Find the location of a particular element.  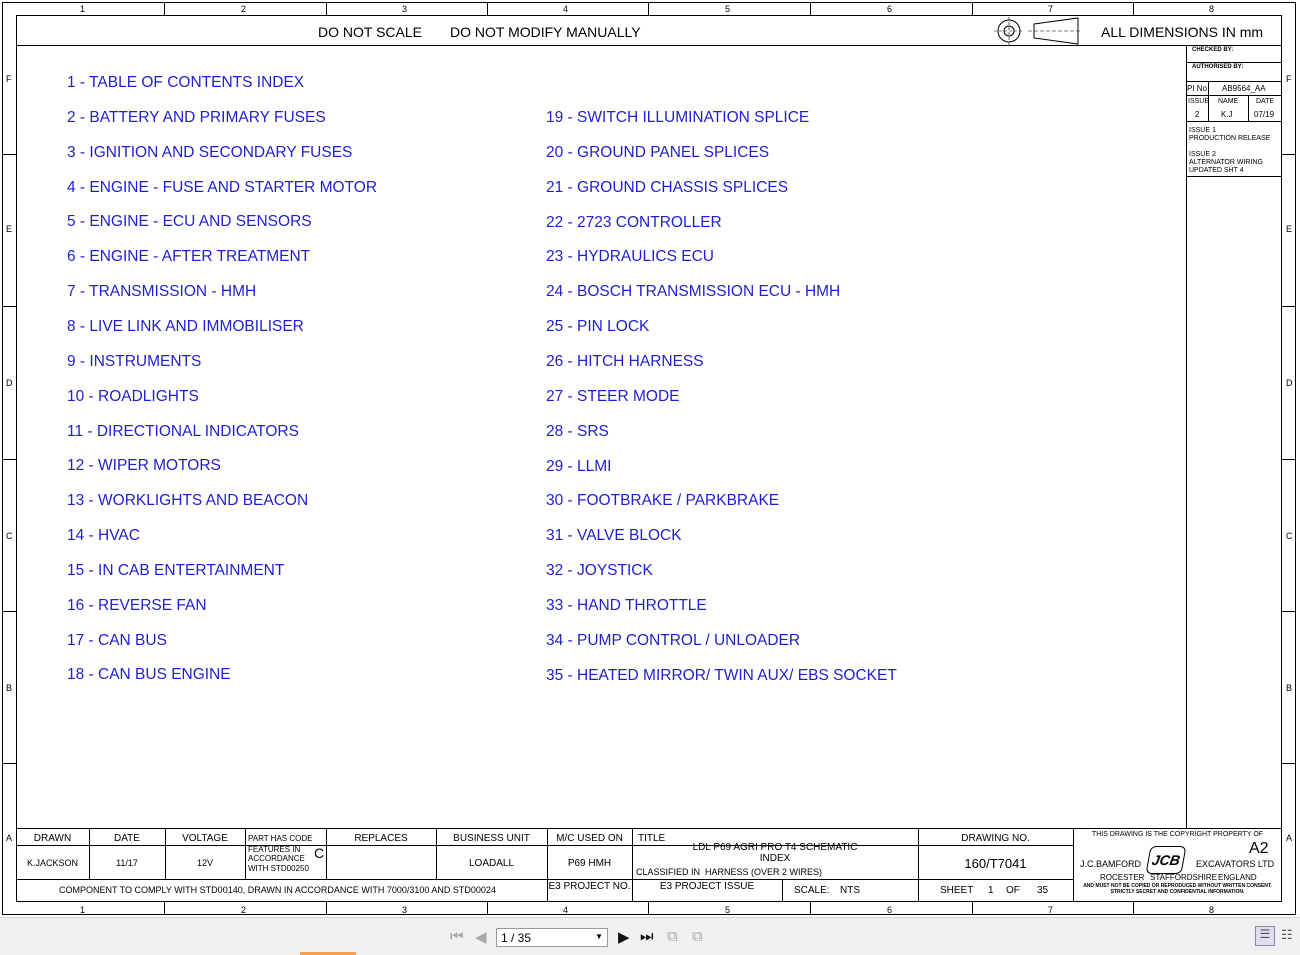

mc-used-on-label: M/C USED ON is located at coordinates (589, 838).